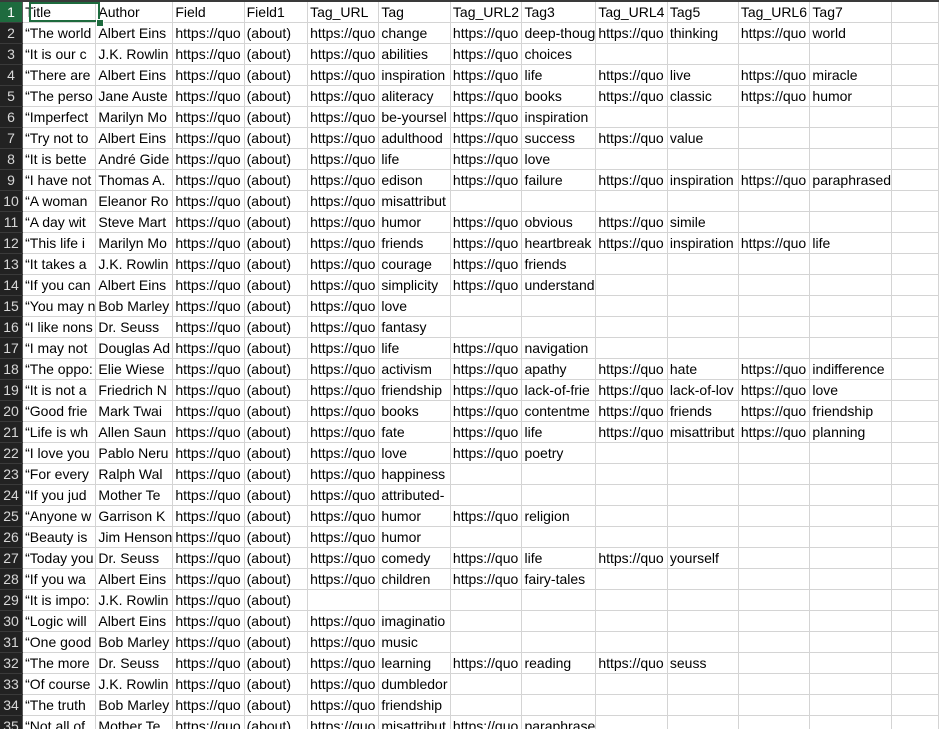  What do you see at coordinates (59, 411) in the screenshot?
I see `cell: “Good frie` at bounding box center [59, 411].